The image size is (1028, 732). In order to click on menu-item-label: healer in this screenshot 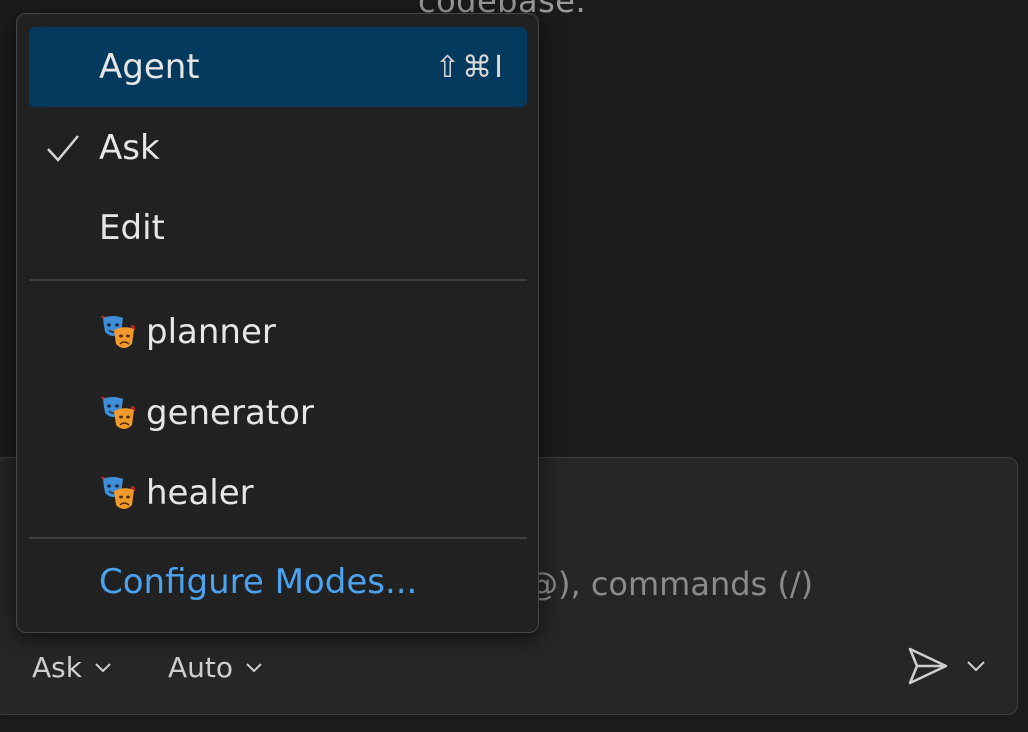, I will do `click(200, 493)`.